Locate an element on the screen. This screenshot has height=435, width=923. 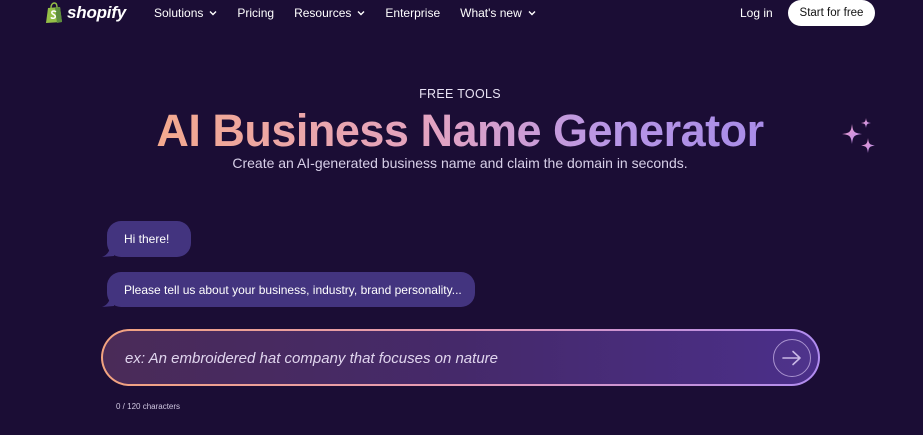
character-counter: 0 / 120 characters is located at coordinates (148, 406).